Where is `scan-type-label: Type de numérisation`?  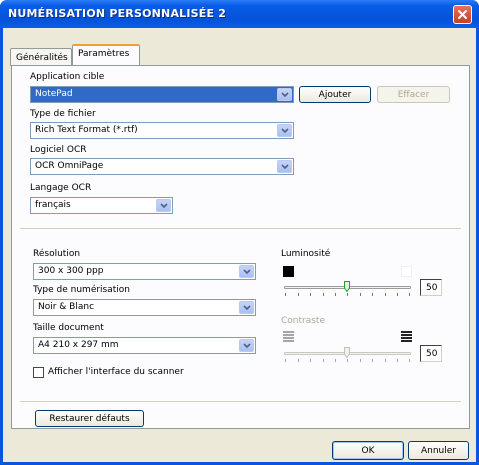
scan-type-label: Type de numérisation is located at coordinates (82, 290).